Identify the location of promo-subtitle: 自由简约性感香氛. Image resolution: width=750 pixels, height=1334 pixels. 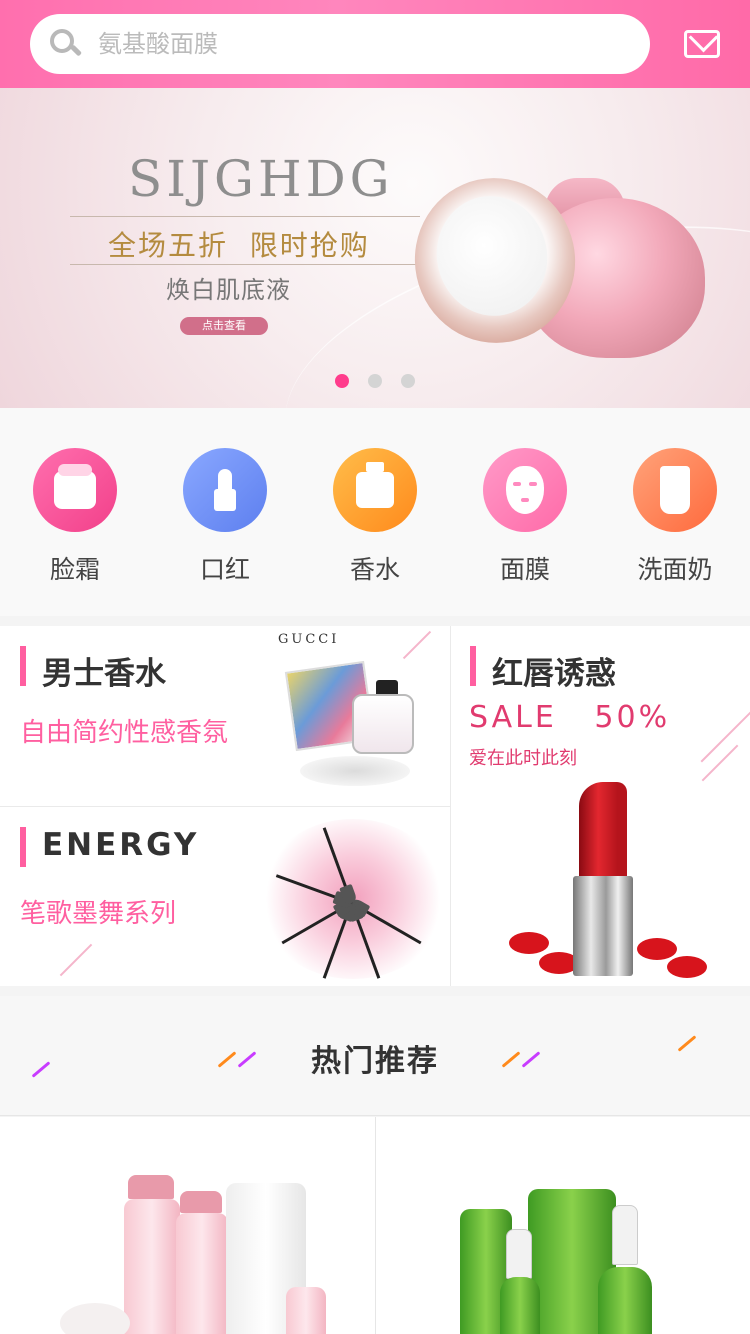
(124, 733).